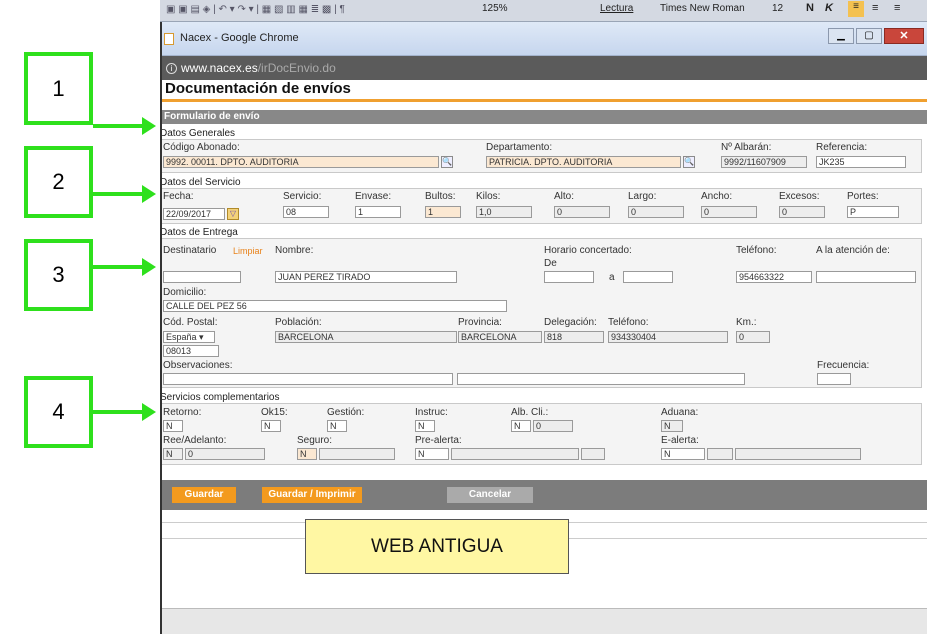 This screenshot has width=927, height=634. Describe the element at coordinates (668, 337) in the screenshot. I see `telefono2-input: 934330404` at that location.